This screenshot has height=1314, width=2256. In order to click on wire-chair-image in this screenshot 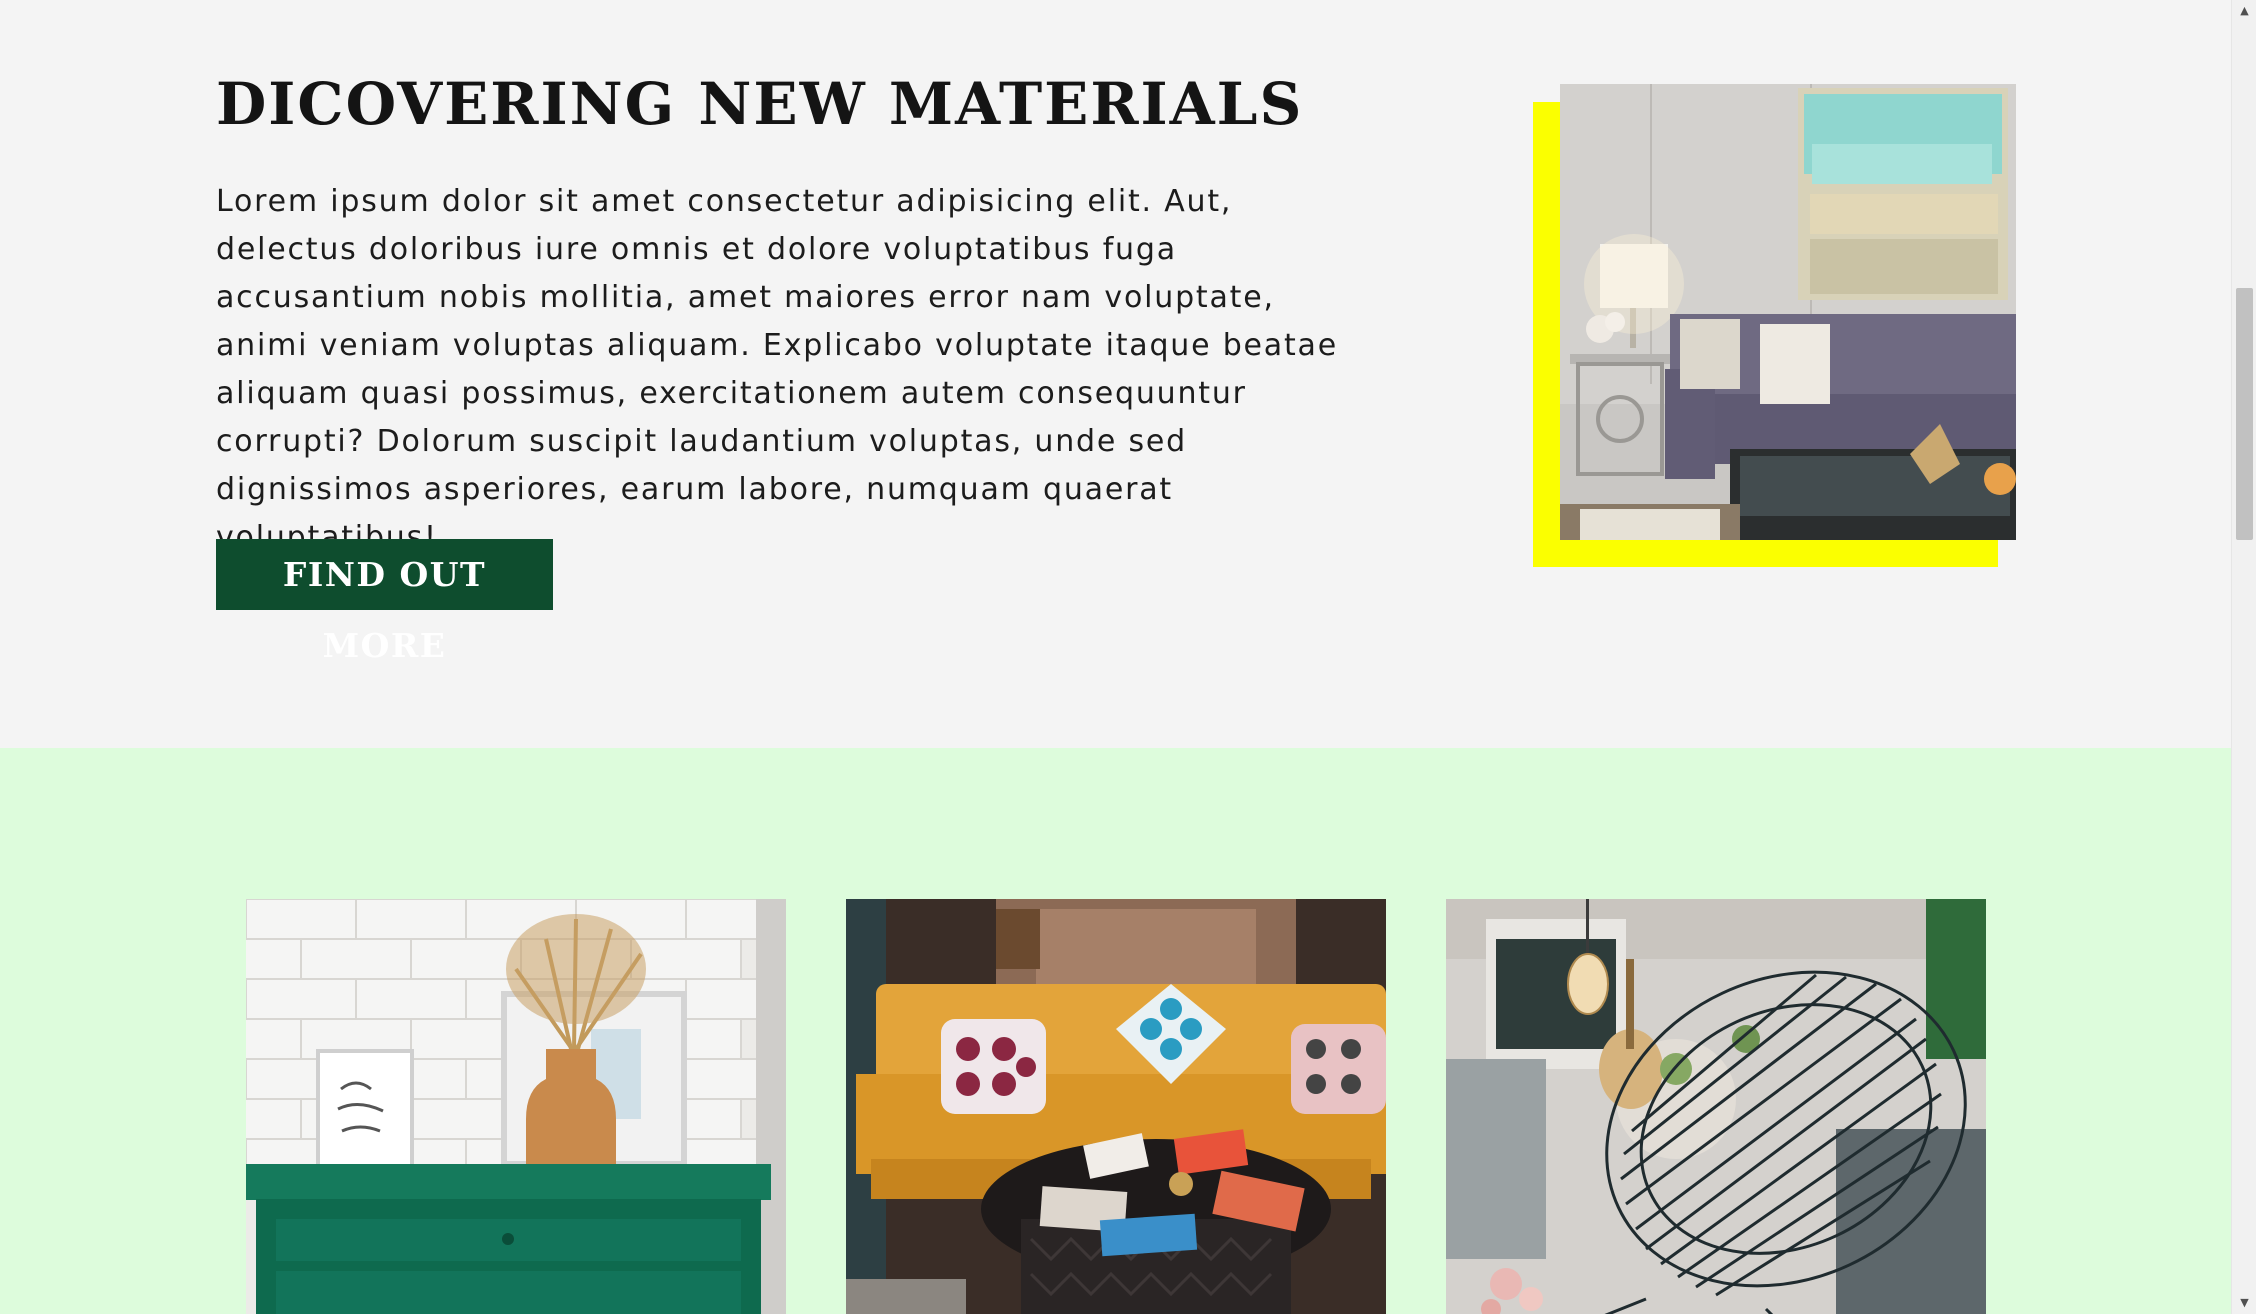, I will do `click(1716, 1106)`.